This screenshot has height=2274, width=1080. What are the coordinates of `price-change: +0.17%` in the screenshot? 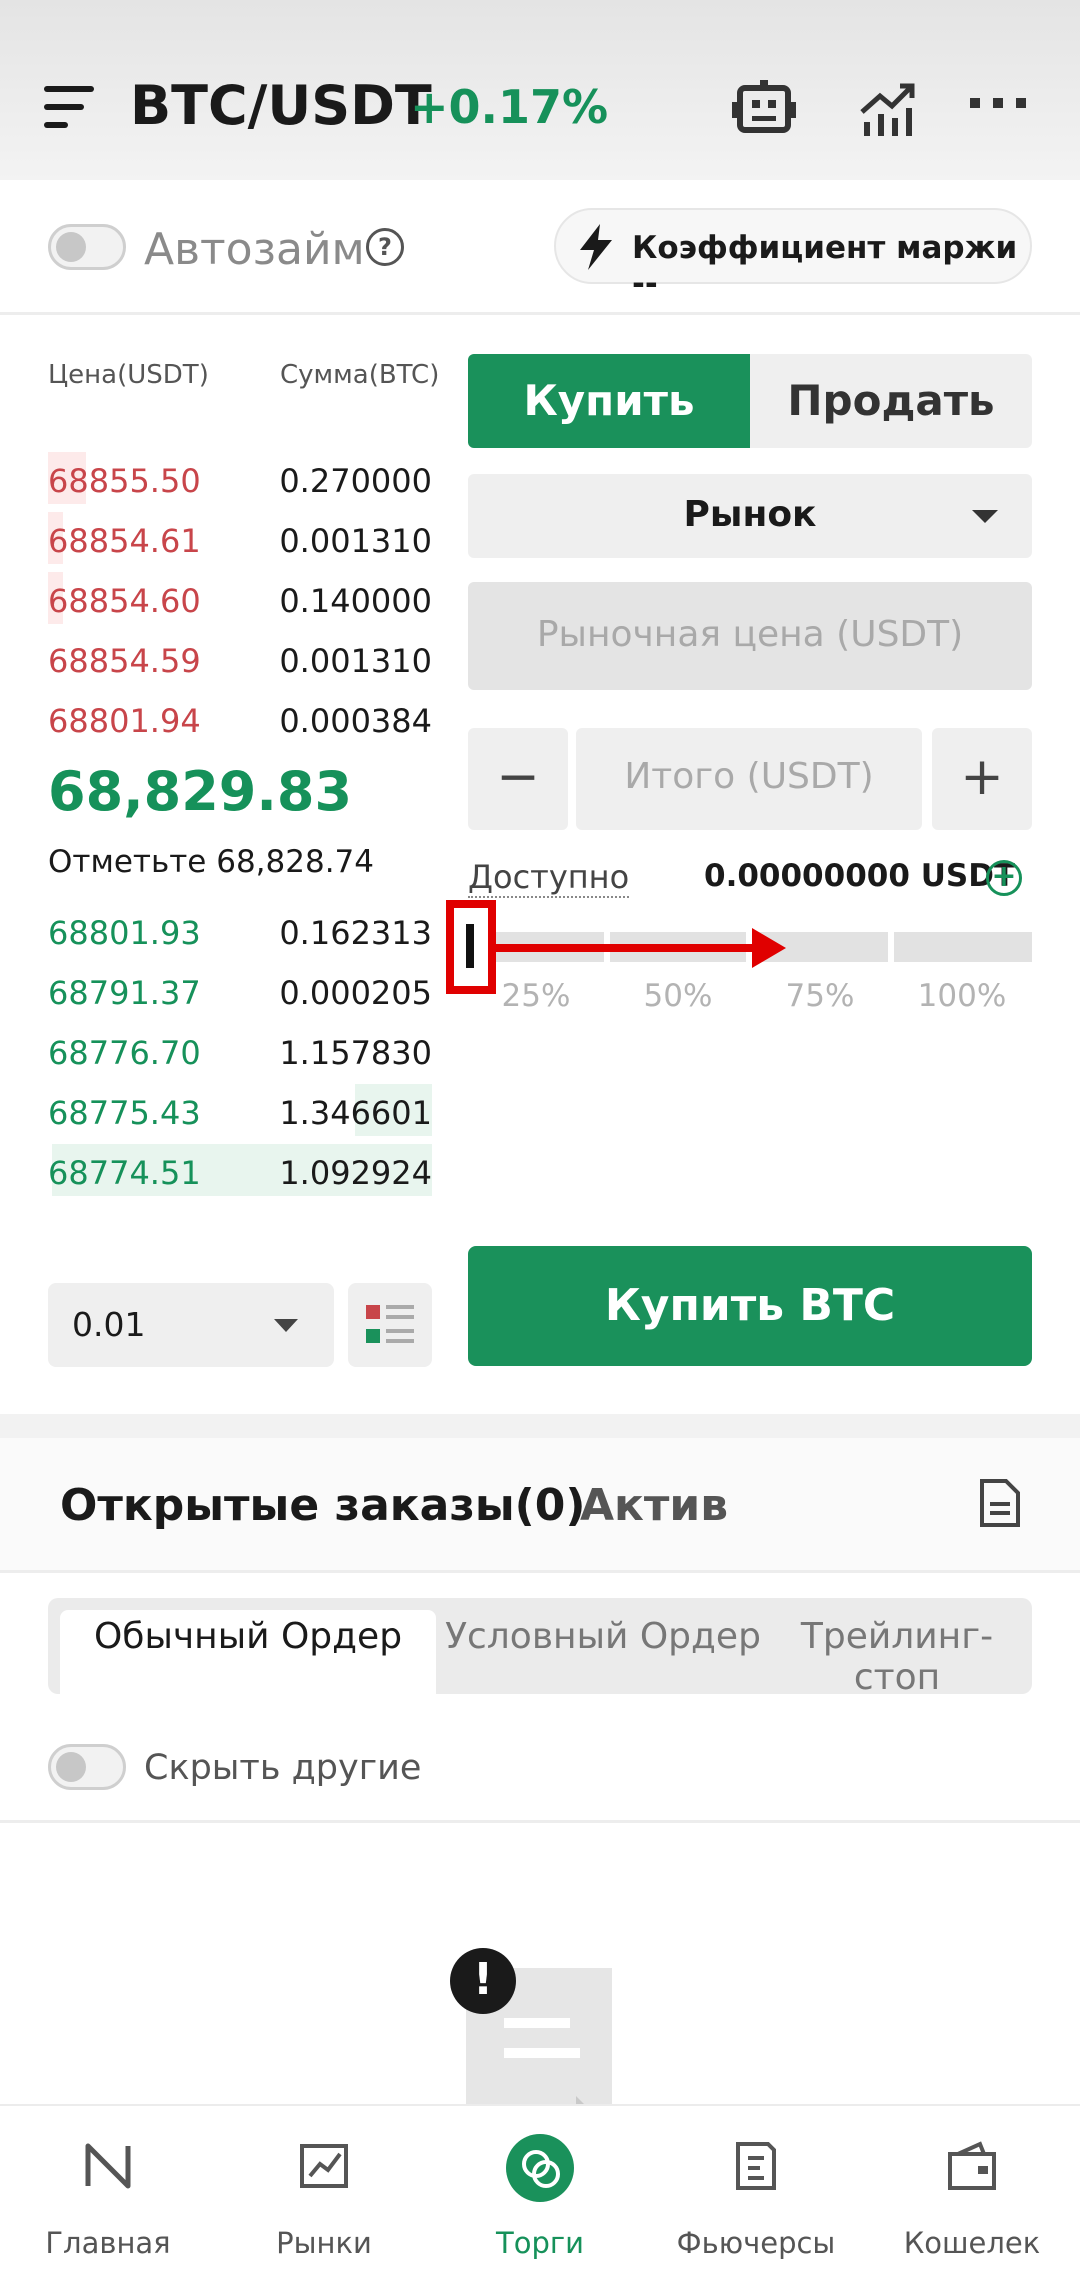 It's located at (509, 107).